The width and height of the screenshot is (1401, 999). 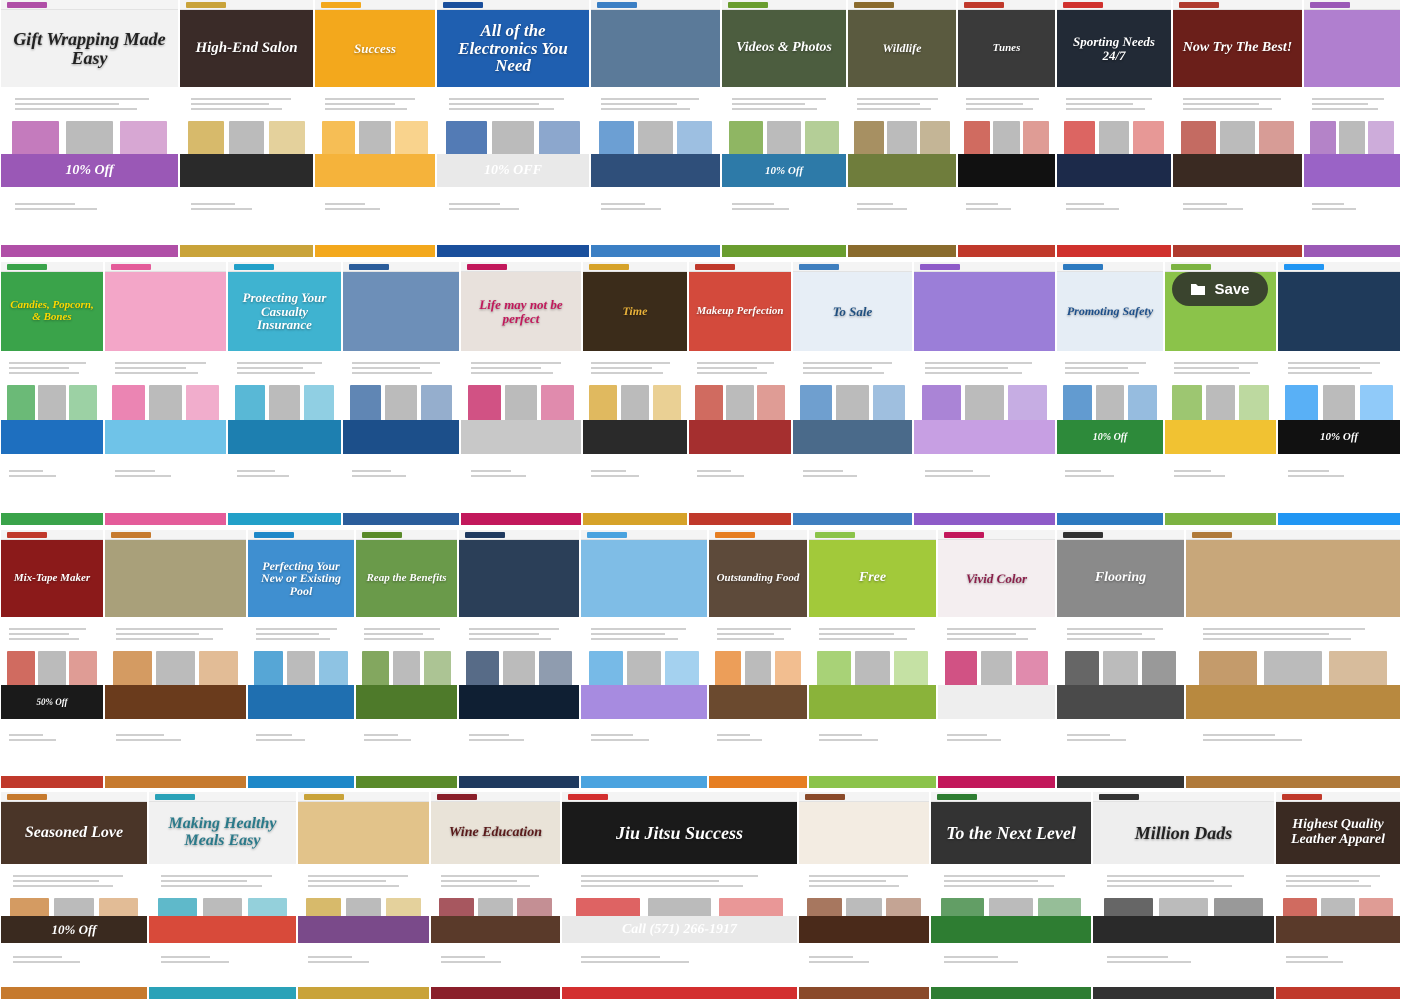 What do you see at coordinates (74, 929) in the screenshot?
I see `promo-text: 10% Off` at bounding box center [74, 929].